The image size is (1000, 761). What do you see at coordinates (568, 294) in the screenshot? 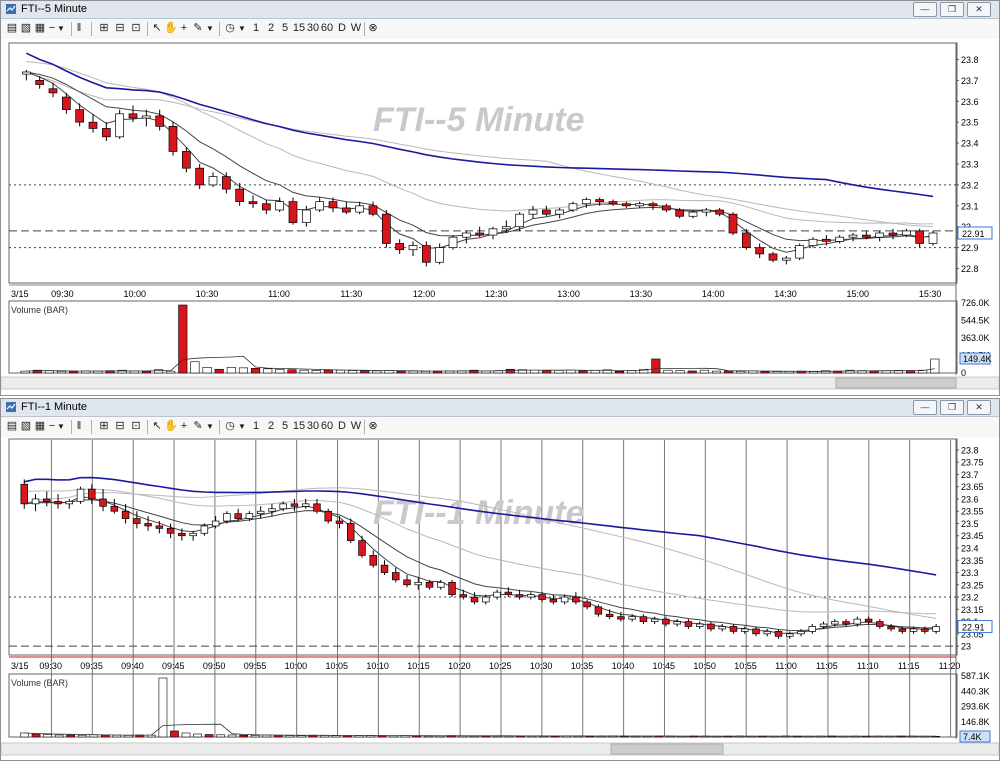
I see `time-axis-label: 13:00` at bounding box center [568, 294].